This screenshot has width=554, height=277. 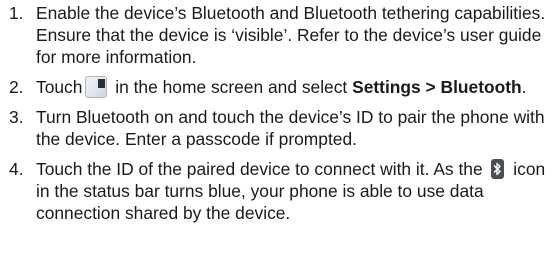 What do you see at coordinates (437, 87) in the screenshot?
I see `settings-path: Settings > Bluetooth` at bounding box center [437, 87].